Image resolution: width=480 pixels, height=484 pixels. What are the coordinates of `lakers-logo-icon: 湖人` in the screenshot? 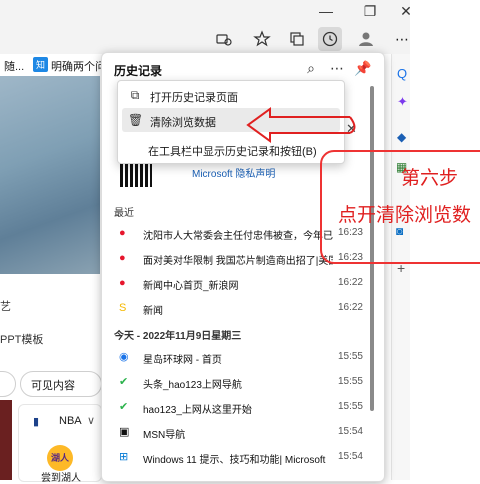 It's located at (60, 458).